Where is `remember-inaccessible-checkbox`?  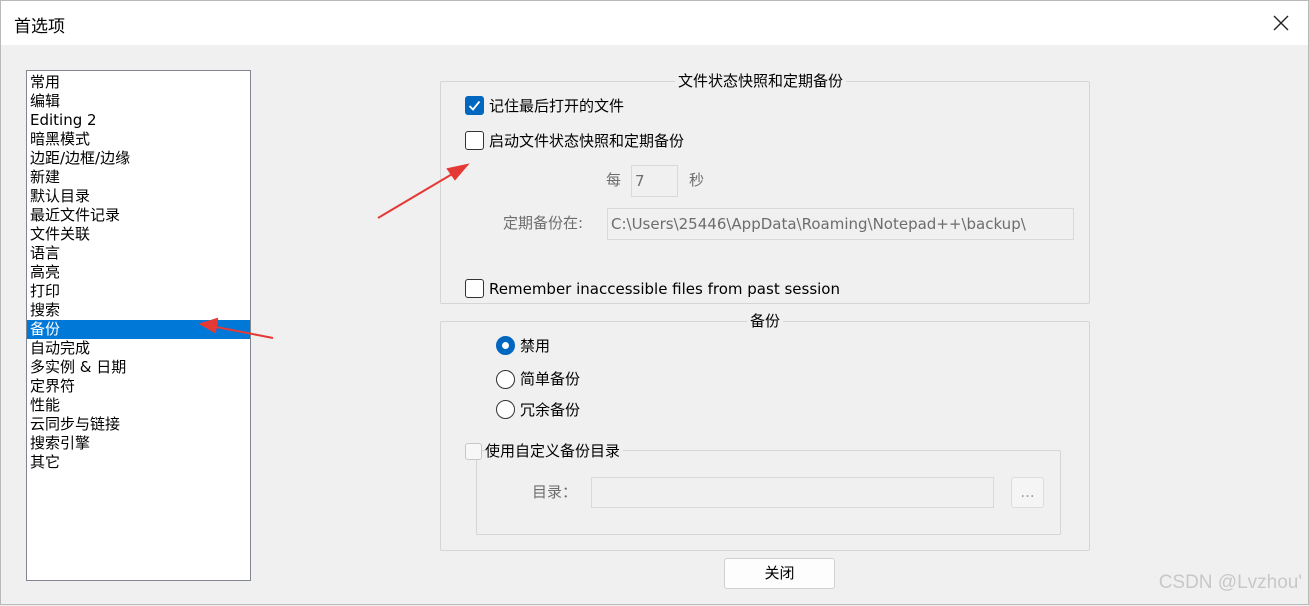
remember-inaccessible-checkbox is located at coordinates (474, 288).